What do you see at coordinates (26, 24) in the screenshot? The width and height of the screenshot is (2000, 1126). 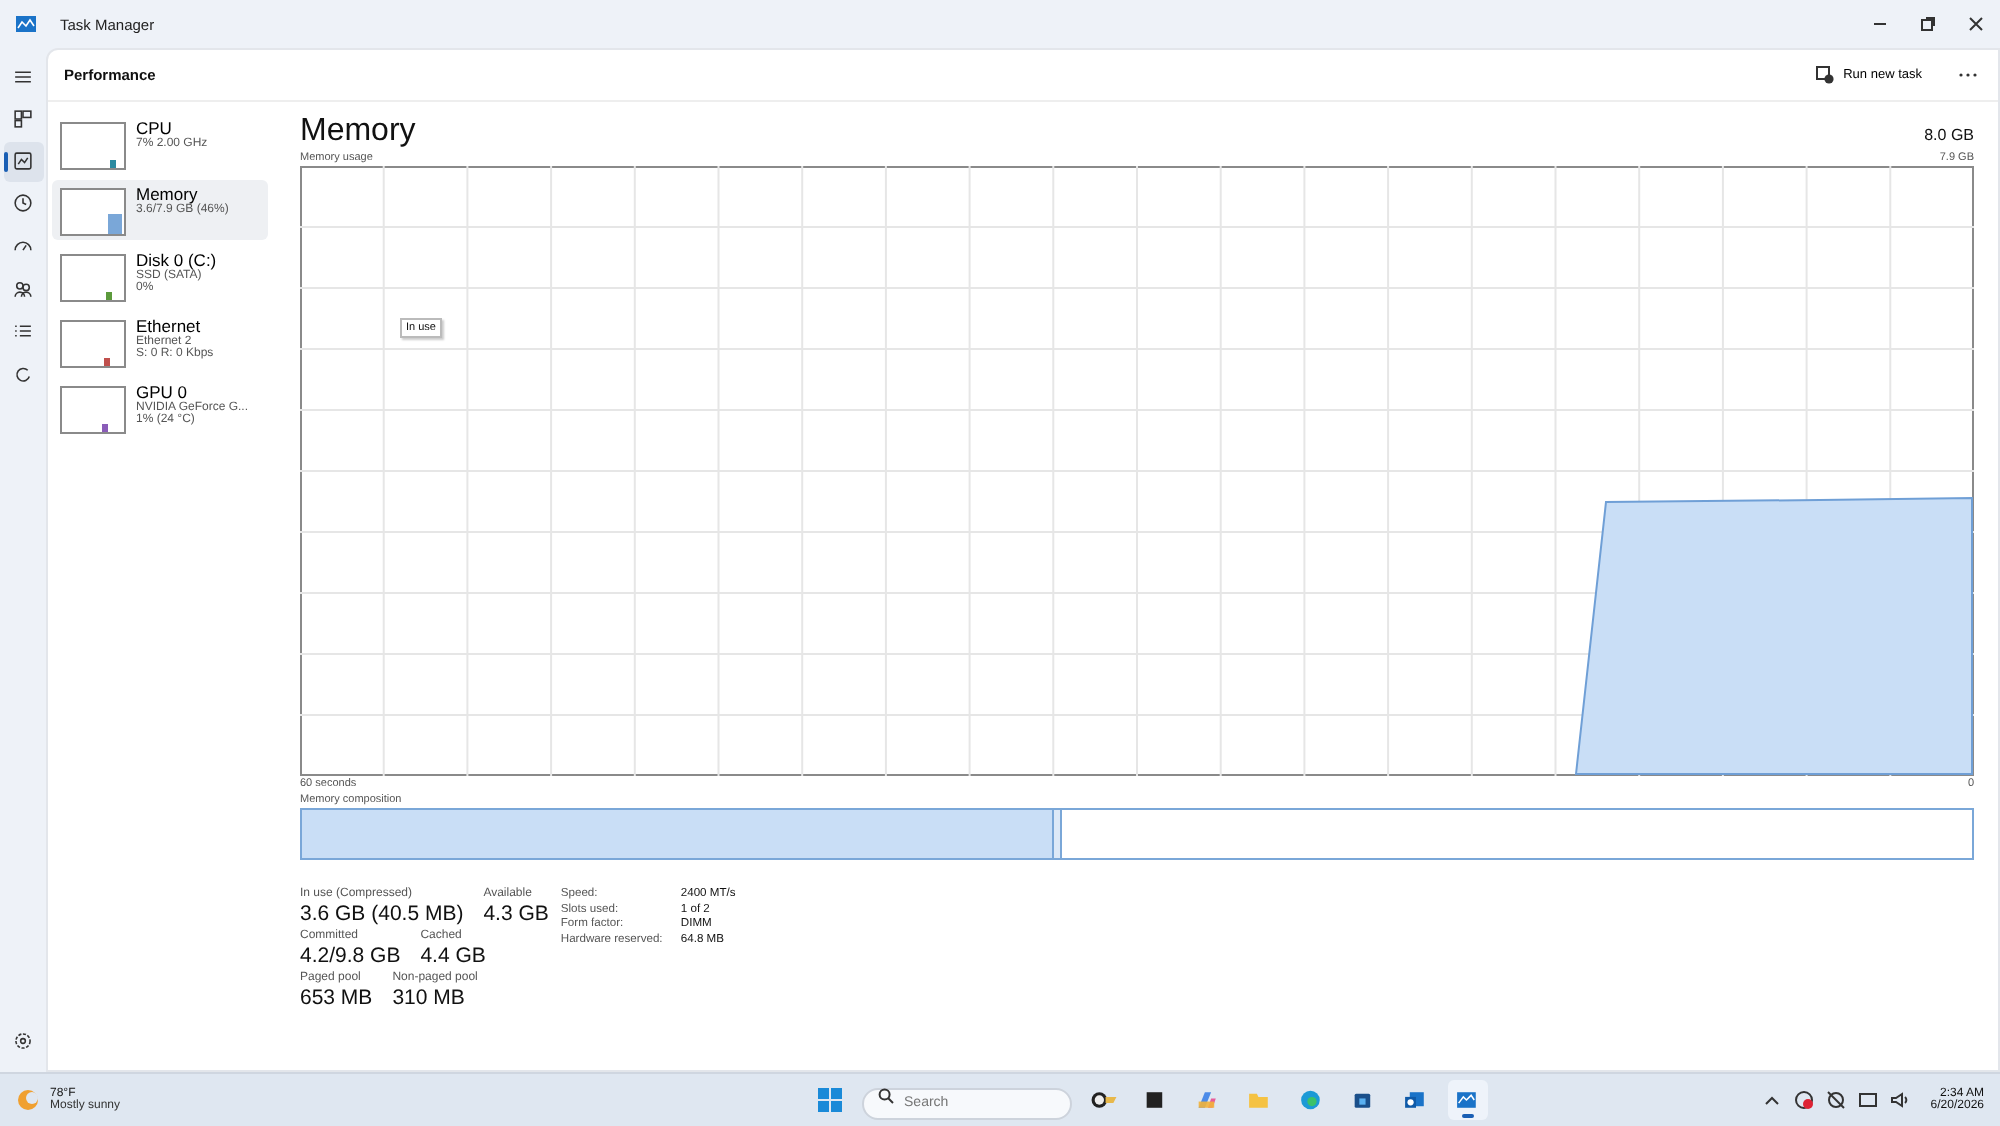 I see `app-icon` at bounding box center [26, 24].